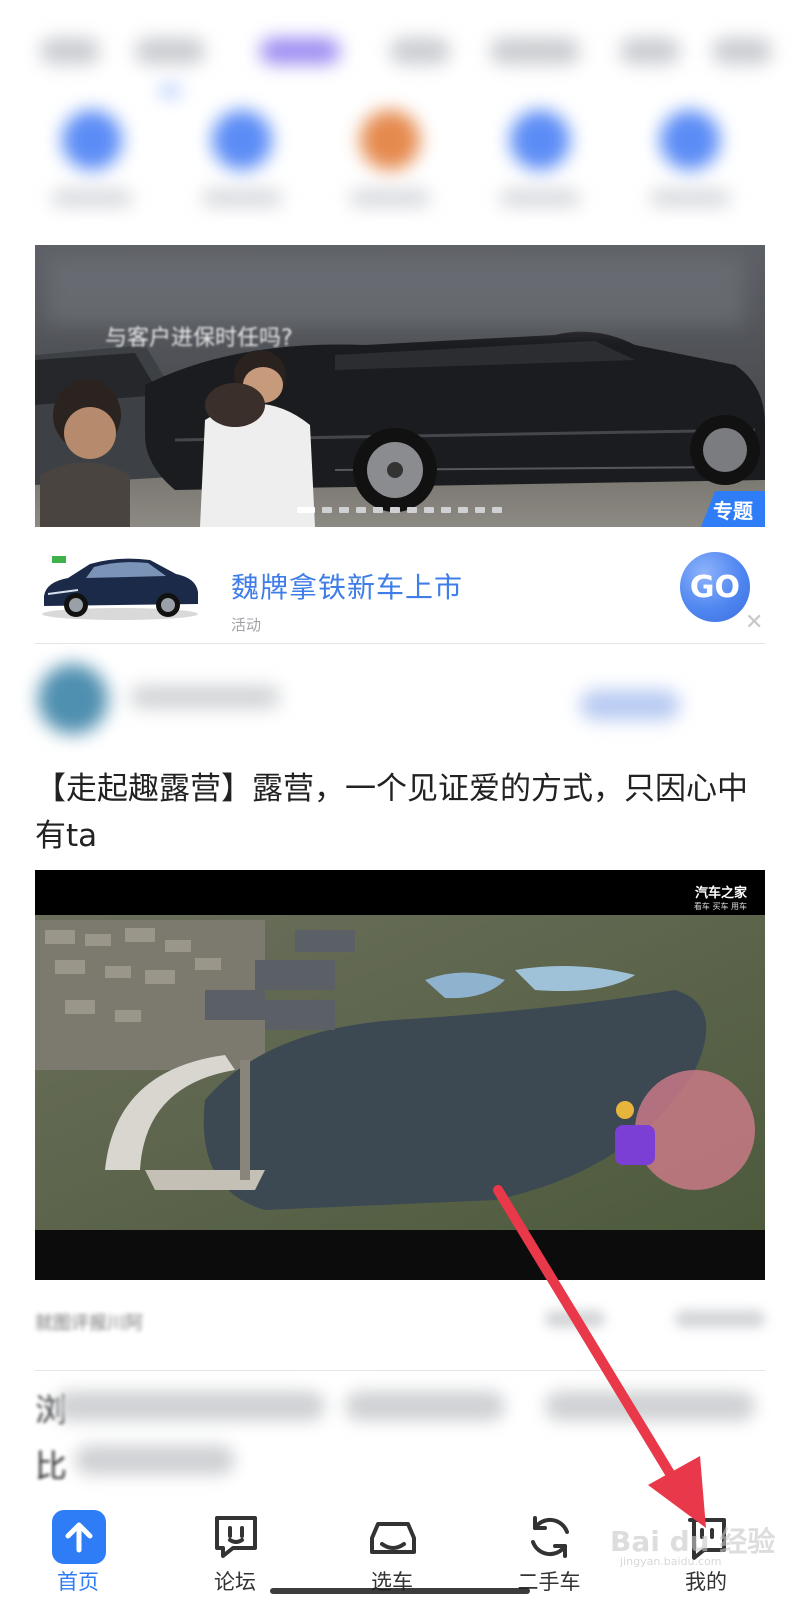 This screenshot has height=1600, width=799. Describe the element at coordinates (400, 813) in the screenshot. I see `article-title: 【走起趣露营】露营，一个见证爱的方式，只因心中有ta` at that location.